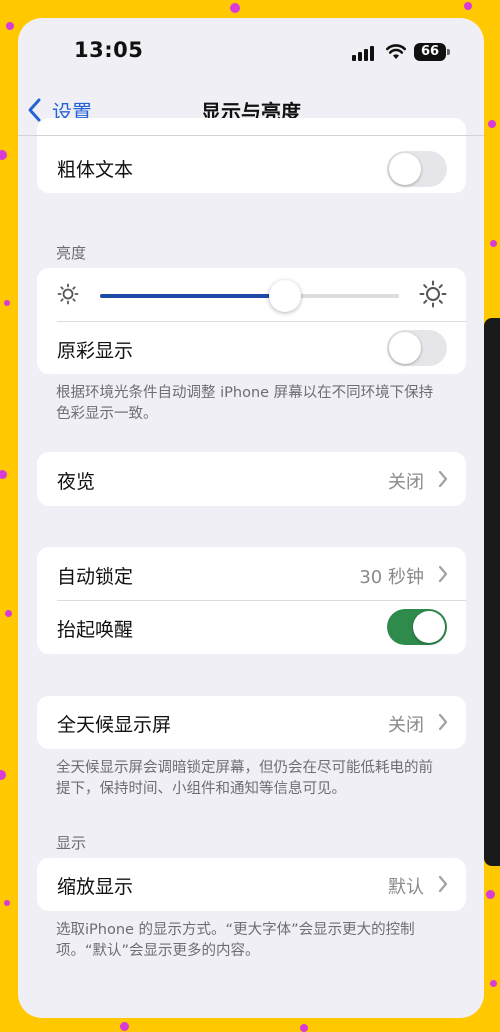  I want to click on sun-small-icon, so click(68, 294).